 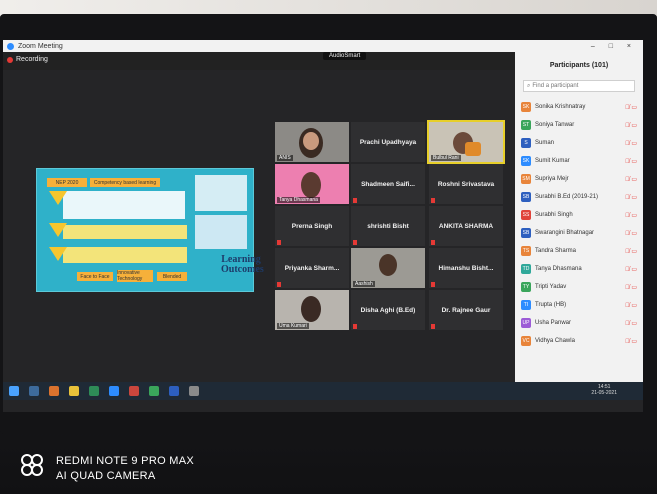 I want to click on participant-row: ST Soniya Tanwar 🎙̸ ▭, so click(x=580, y=125).